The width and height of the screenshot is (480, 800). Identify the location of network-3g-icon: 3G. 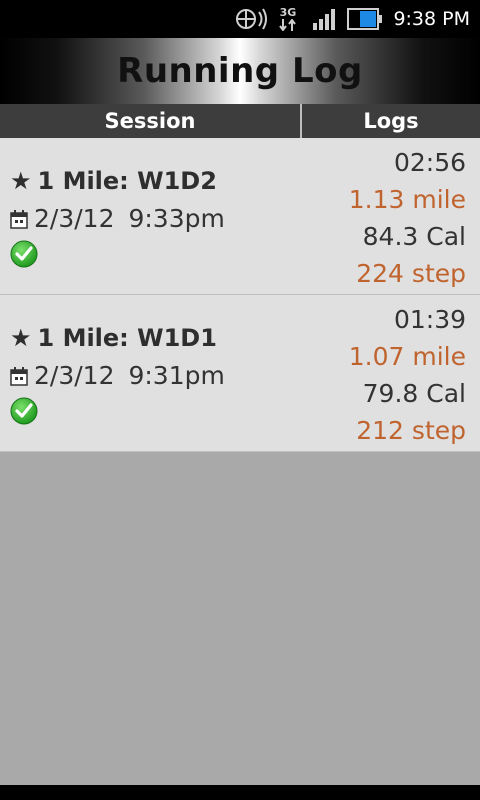
(288, 19).